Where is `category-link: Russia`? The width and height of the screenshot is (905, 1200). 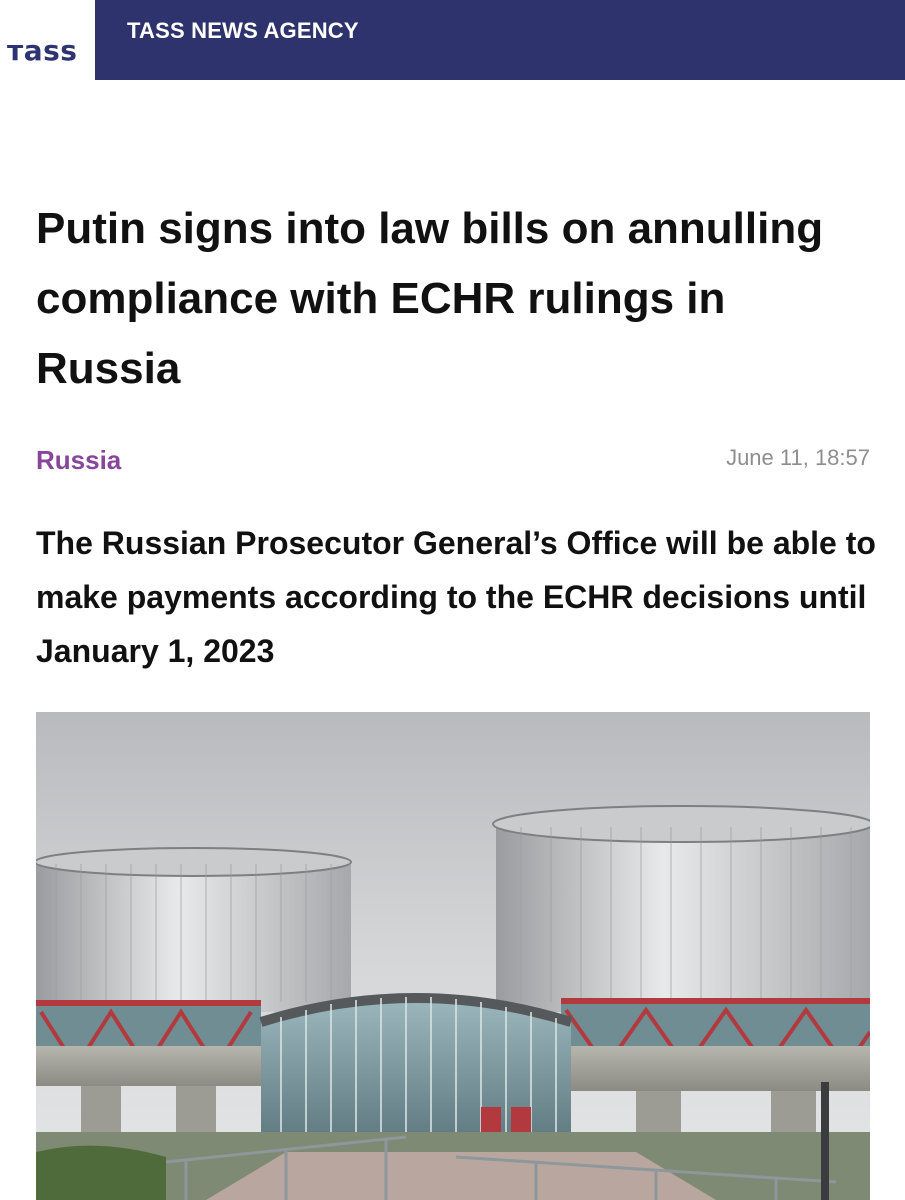 category-link: Russia is located at coordinates (78, 460).